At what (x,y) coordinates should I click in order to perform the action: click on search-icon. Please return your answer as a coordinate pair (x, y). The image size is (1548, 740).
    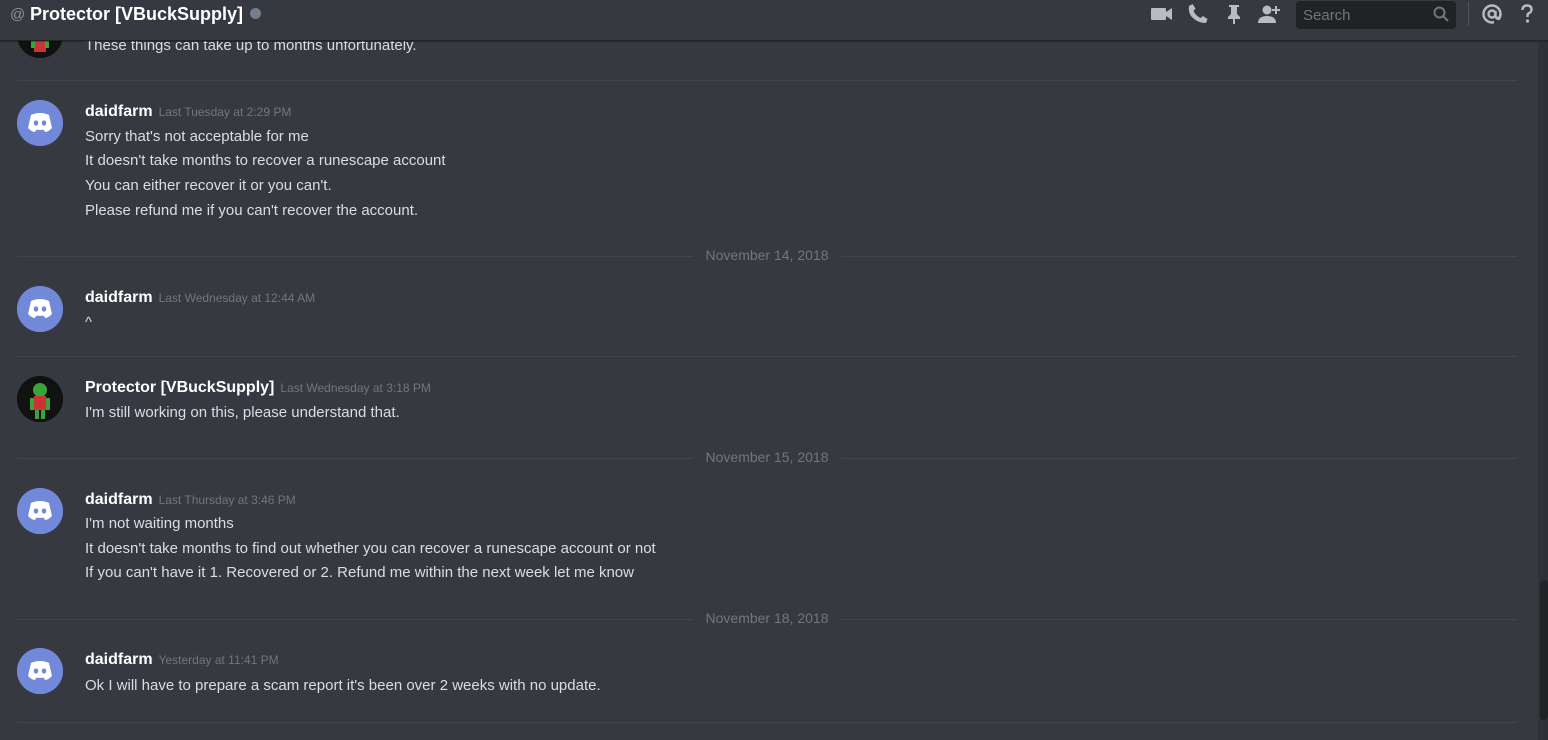
    Looking at the image, I should click on (1441, 14).